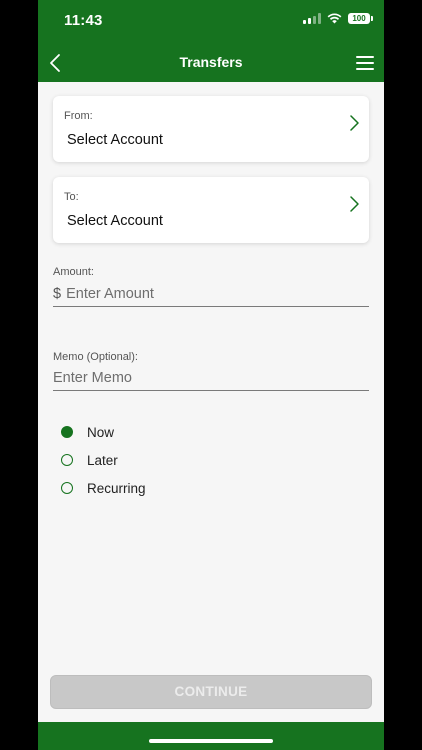 Image resolution: width=422 pixels, height=750 pixels. Describe the element at coordinates (95, 357) in the screenshot. I see `memo-label: Memo (Optional):` at that location.